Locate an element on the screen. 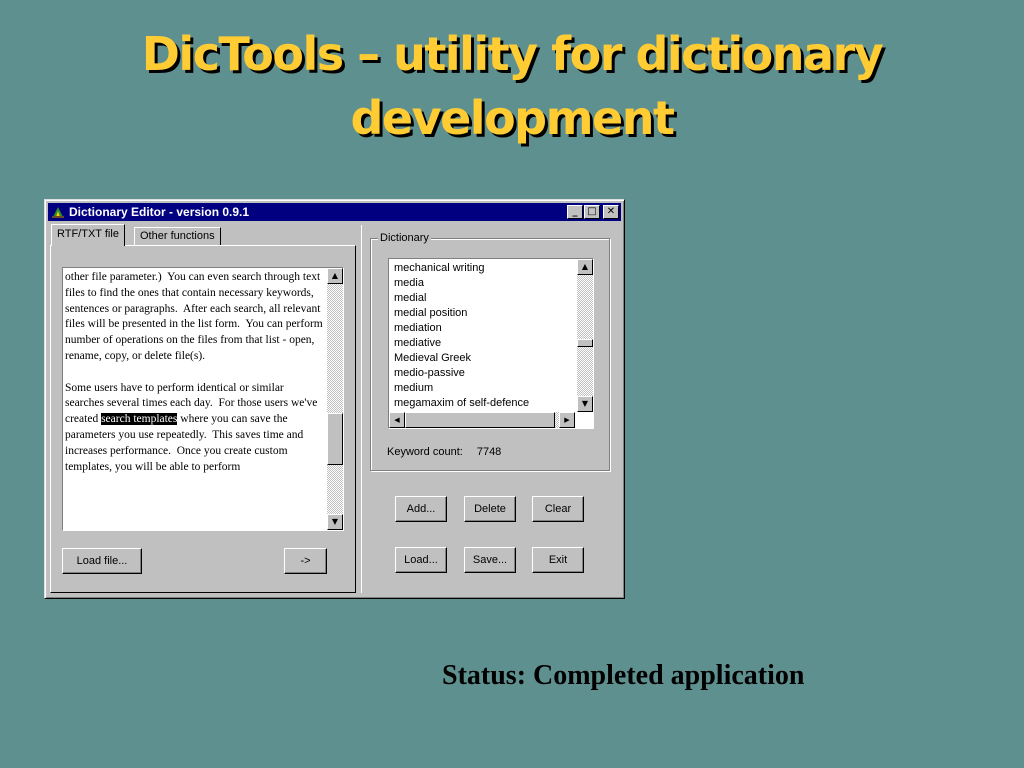 Image resolution: width=1024 pixels, height=768 pixels. clear-button: Clear is located at coordinates (558, 509).